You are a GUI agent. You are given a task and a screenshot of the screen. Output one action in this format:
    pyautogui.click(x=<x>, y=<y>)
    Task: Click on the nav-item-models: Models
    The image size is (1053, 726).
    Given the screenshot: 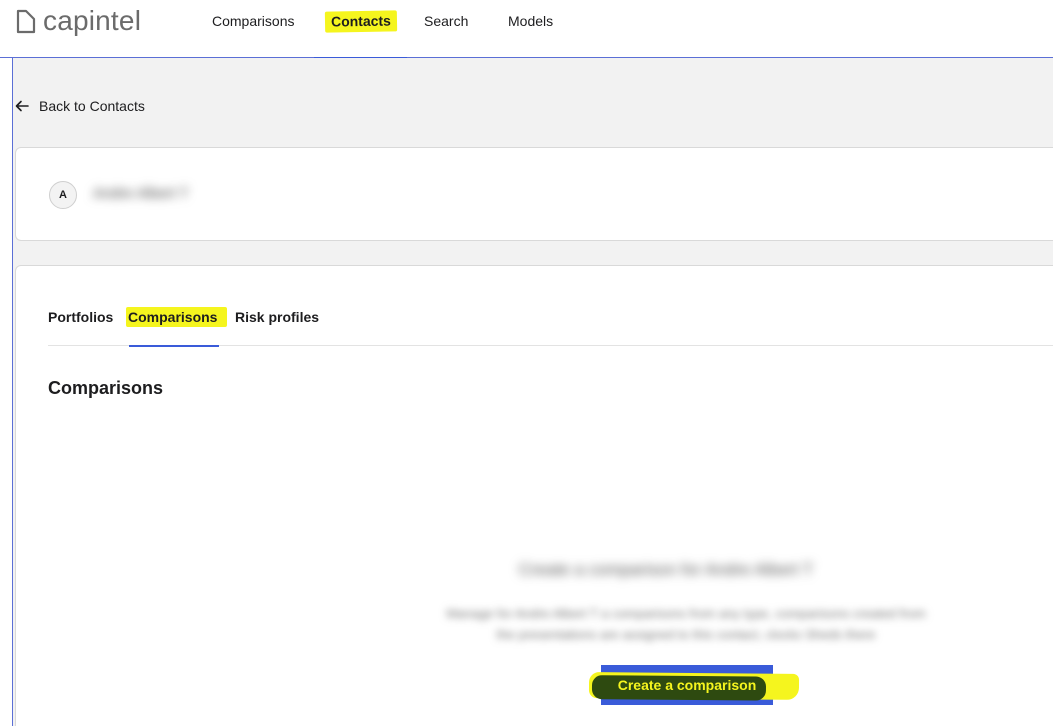 What is the action you would take?
    pyautogui.click(x=541, y=29)
    